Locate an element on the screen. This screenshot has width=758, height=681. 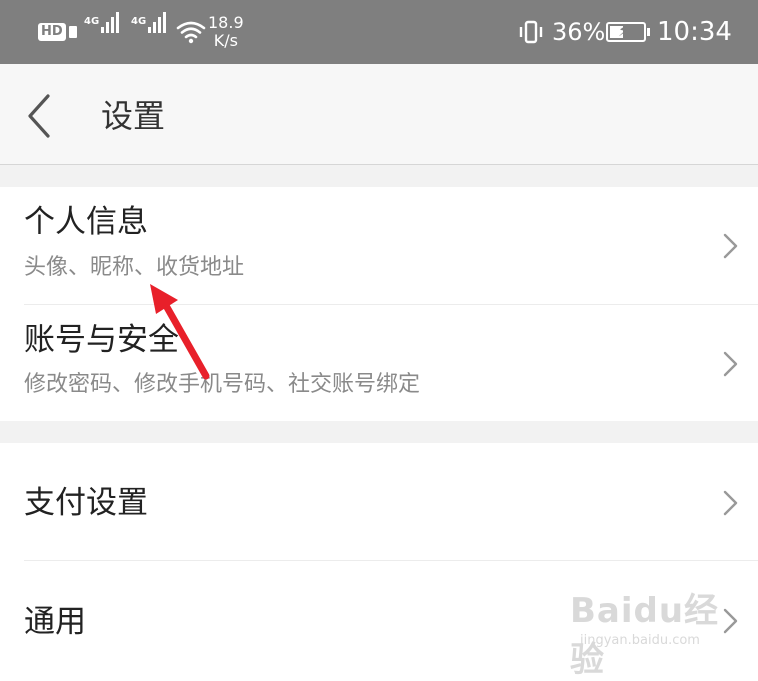
row-title: 账号与安全 is located at coordinates (101, 340).